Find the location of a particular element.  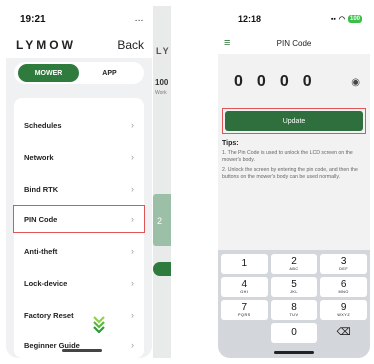

status-time: 12:18 is located at coordinates (250, 19).